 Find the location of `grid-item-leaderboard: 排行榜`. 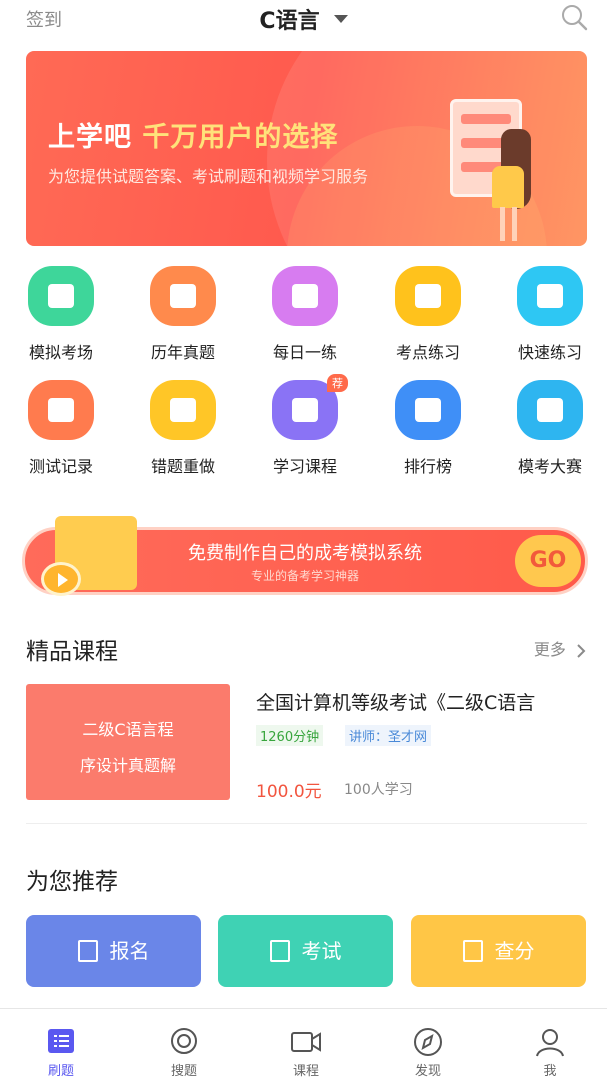

grid-item-leaderboard: 排行榜 is located at coordinates (428, 428).